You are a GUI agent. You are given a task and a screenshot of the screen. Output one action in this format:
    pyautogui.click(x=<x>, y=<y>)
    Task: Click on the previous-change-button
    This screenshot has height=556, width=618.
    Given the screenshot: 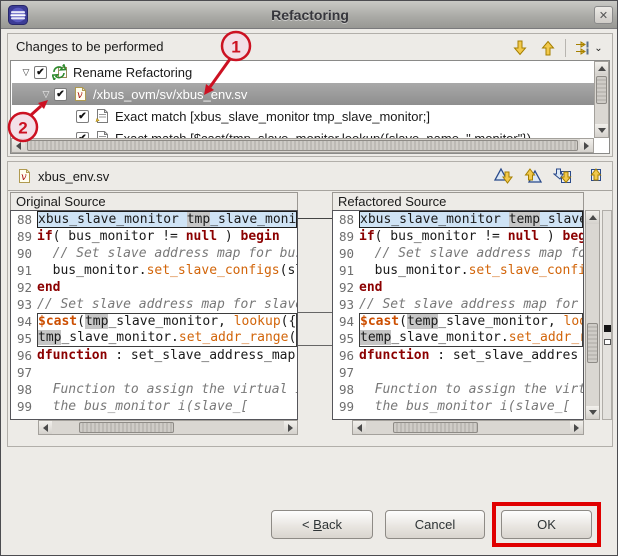 What is the action you would take?
    pyautogui.click(x=593, y=176)
    